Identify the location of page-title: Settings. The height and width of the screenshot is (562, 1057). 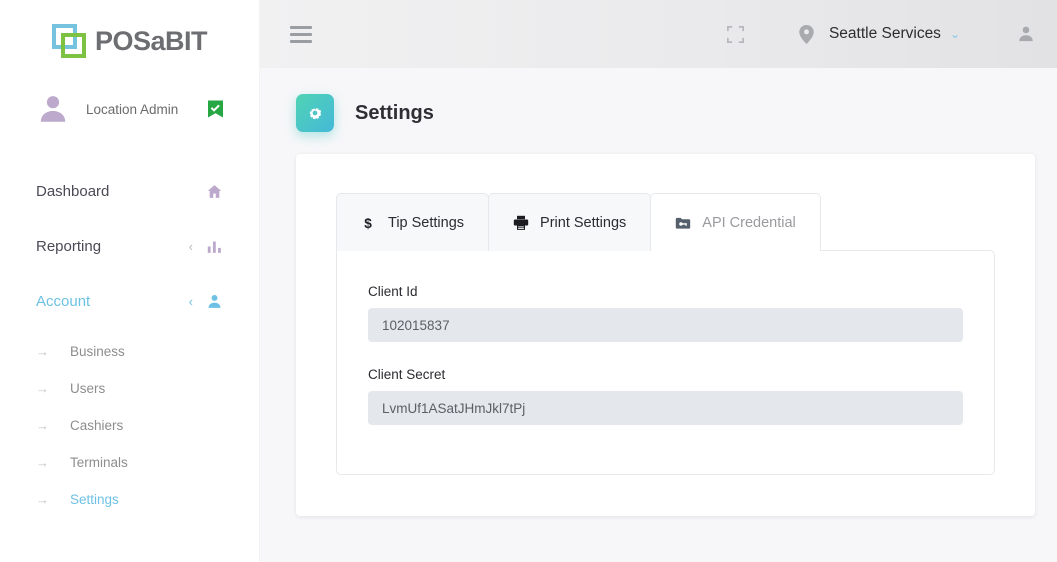
(394, 112).